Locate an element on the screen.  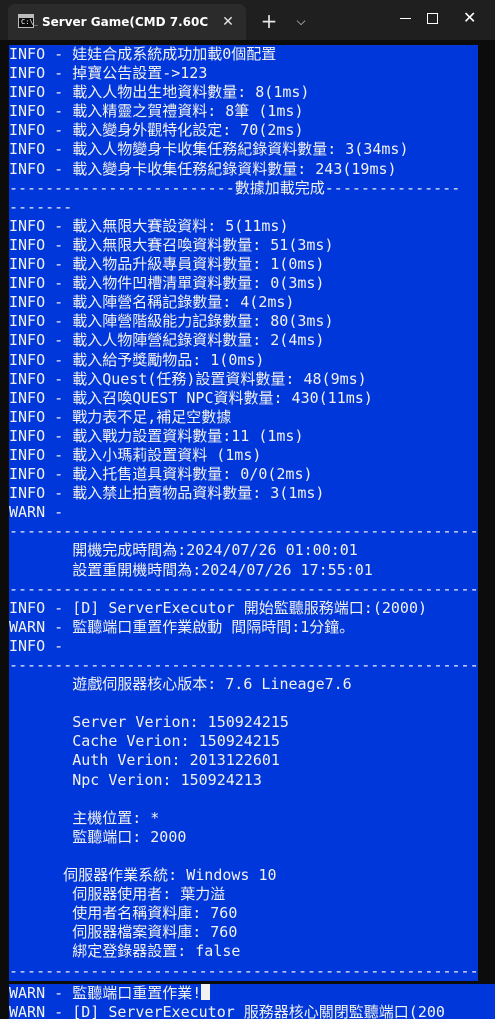
log-line: INFO - 載入精靈之賀禮資料: 8筆 (1ms) is located at coordinates (156, 111).